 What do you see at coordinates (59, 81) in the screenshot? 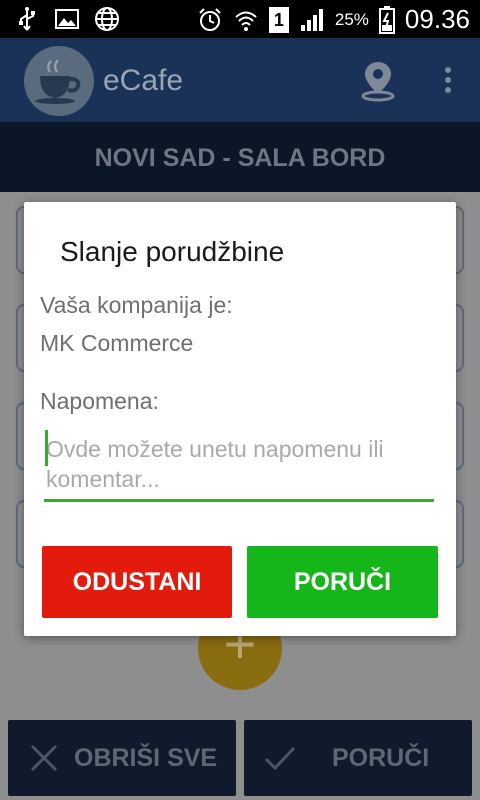
I see `coffee-cup-logo` at bounding box center [59, 81].